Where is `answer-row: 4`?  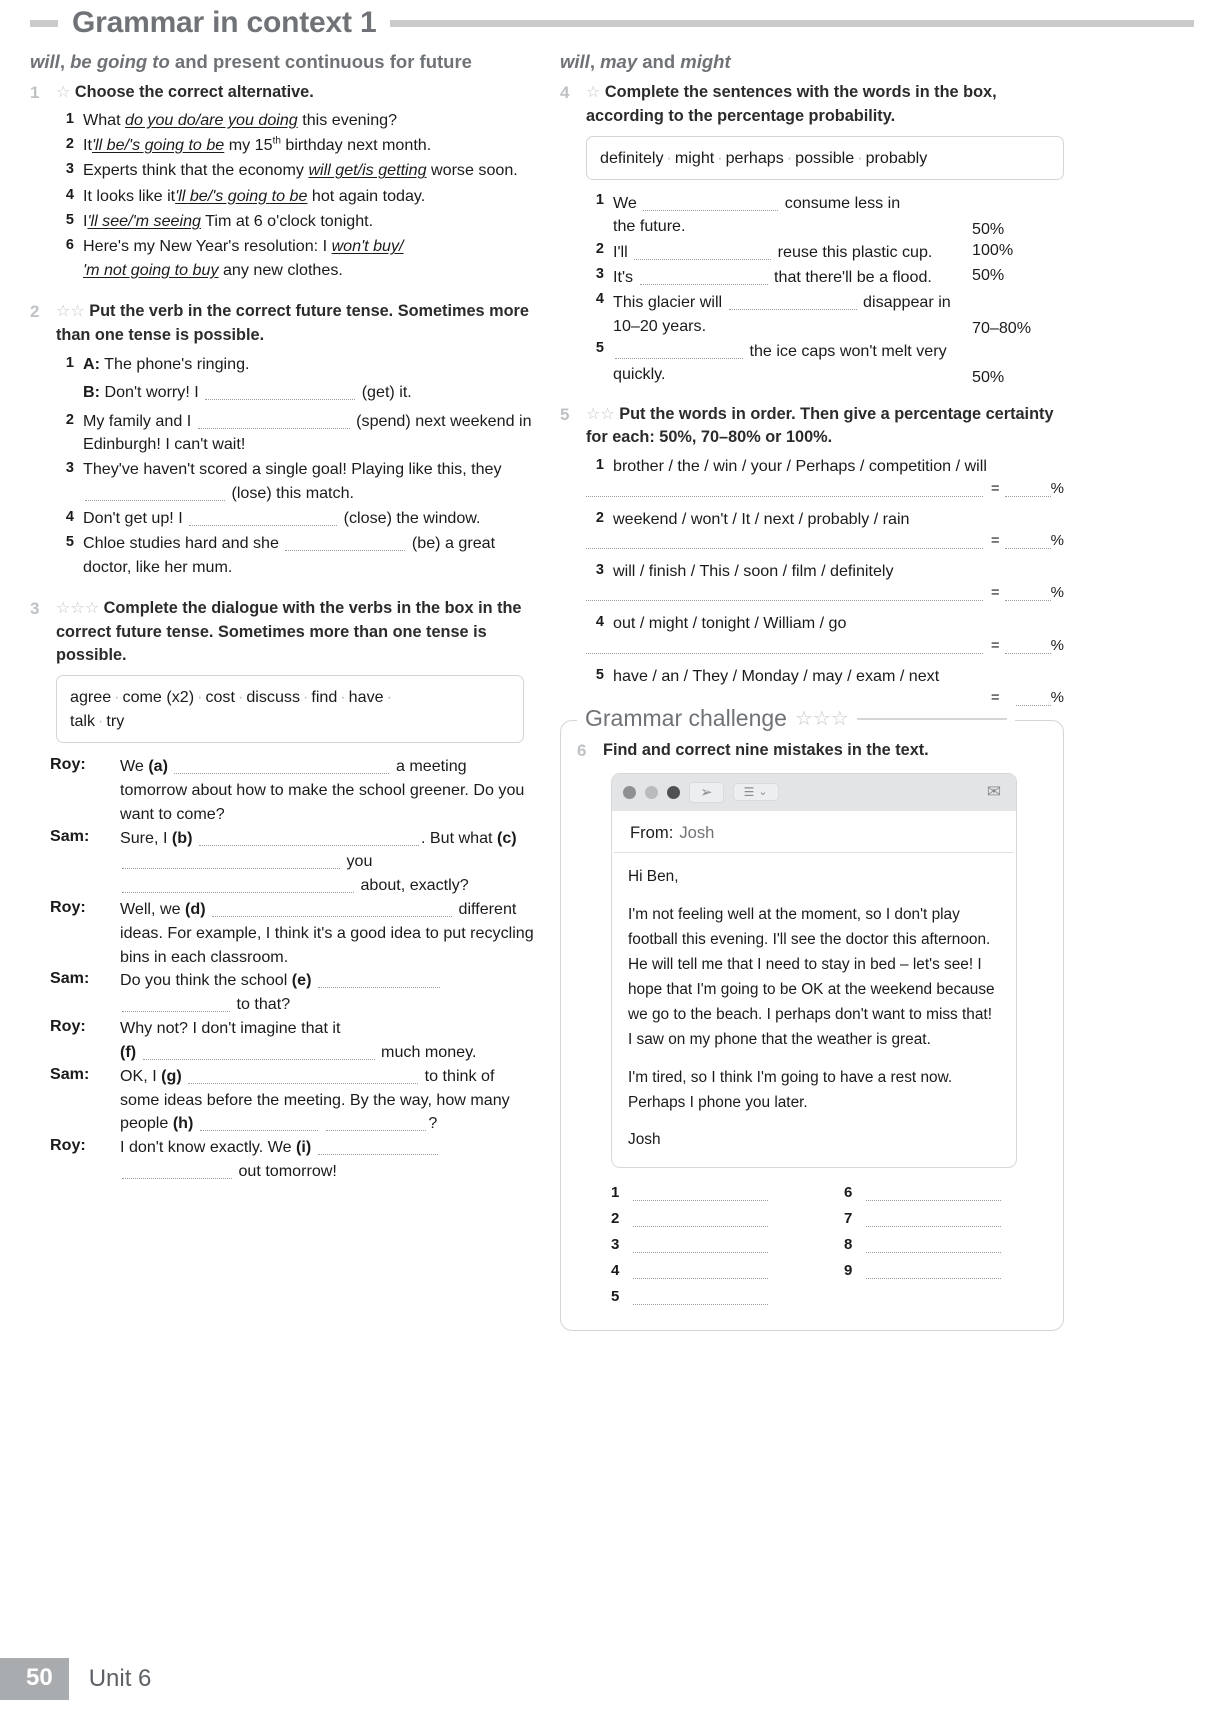
answer-row: 4 is located at coordinates (712, 1271).